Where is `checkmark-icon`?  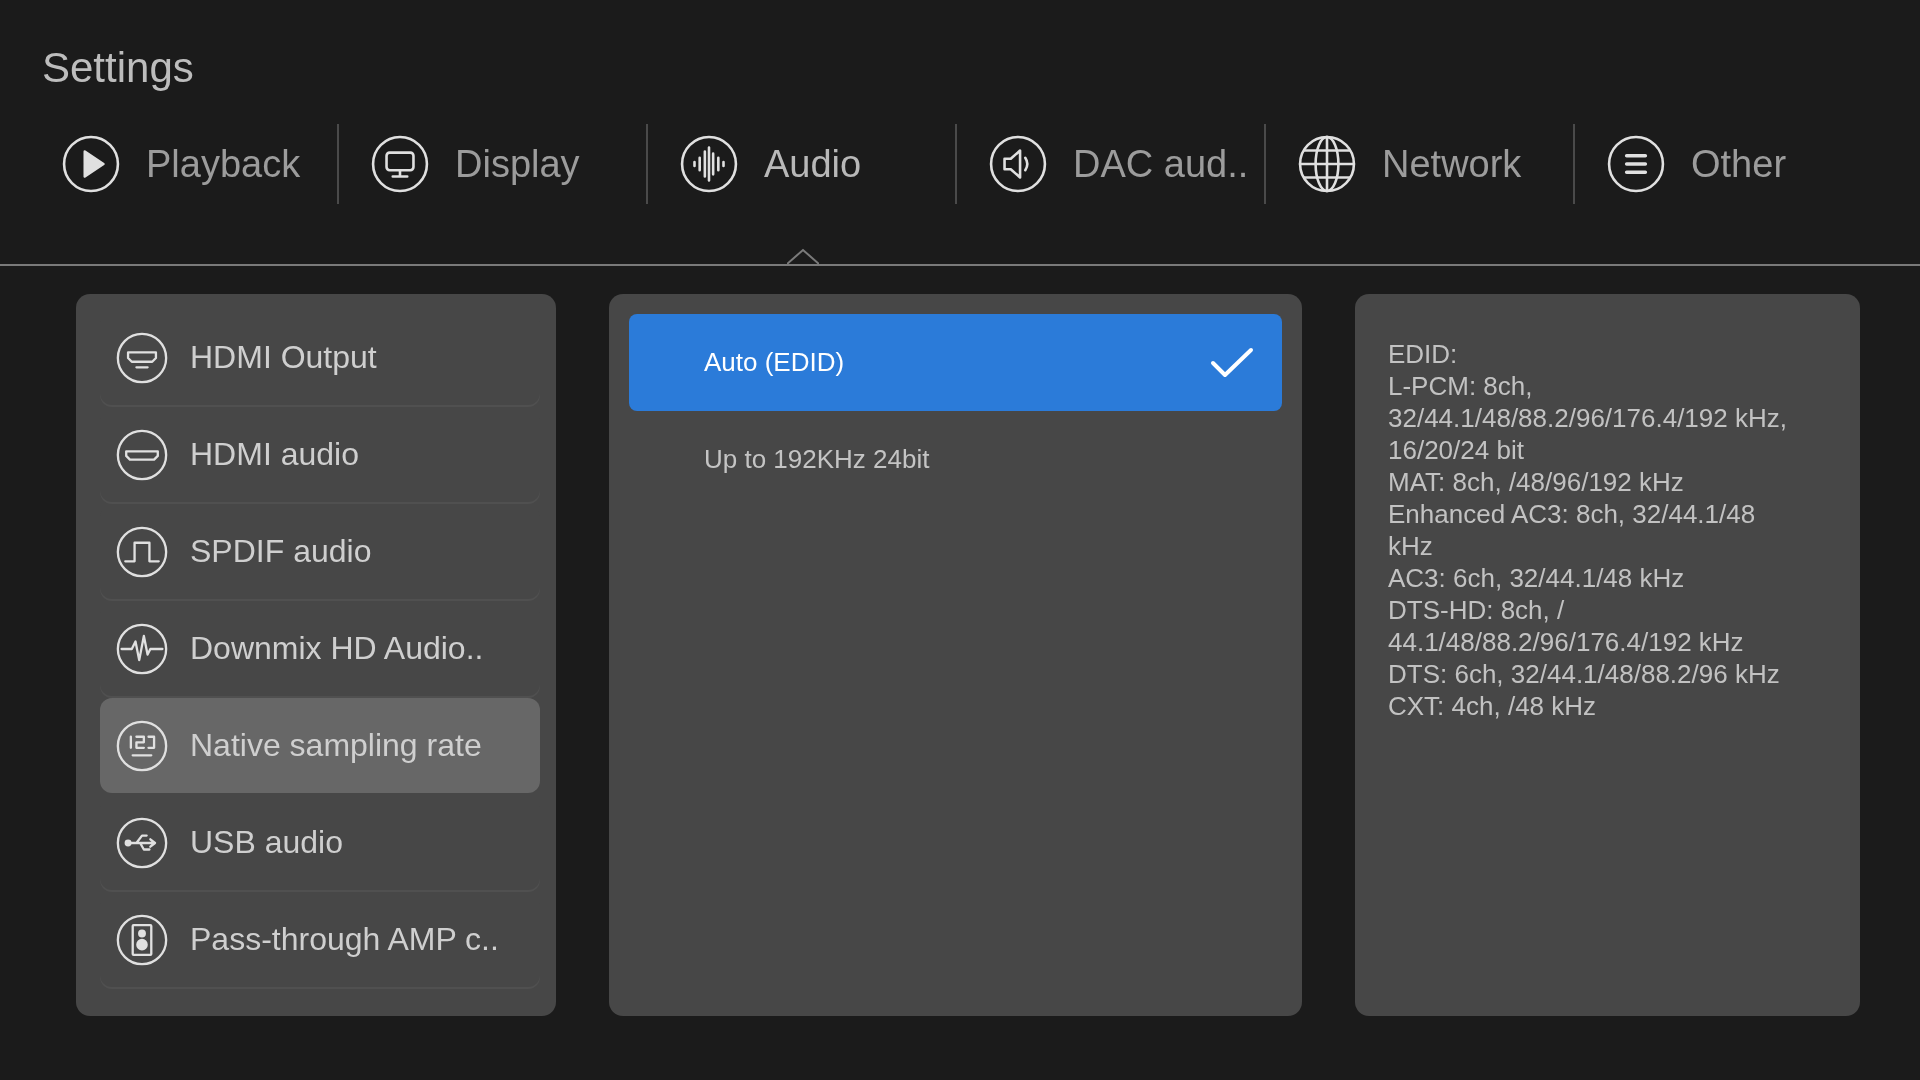 checkmark-icon is located at coordinates (1232, 362).